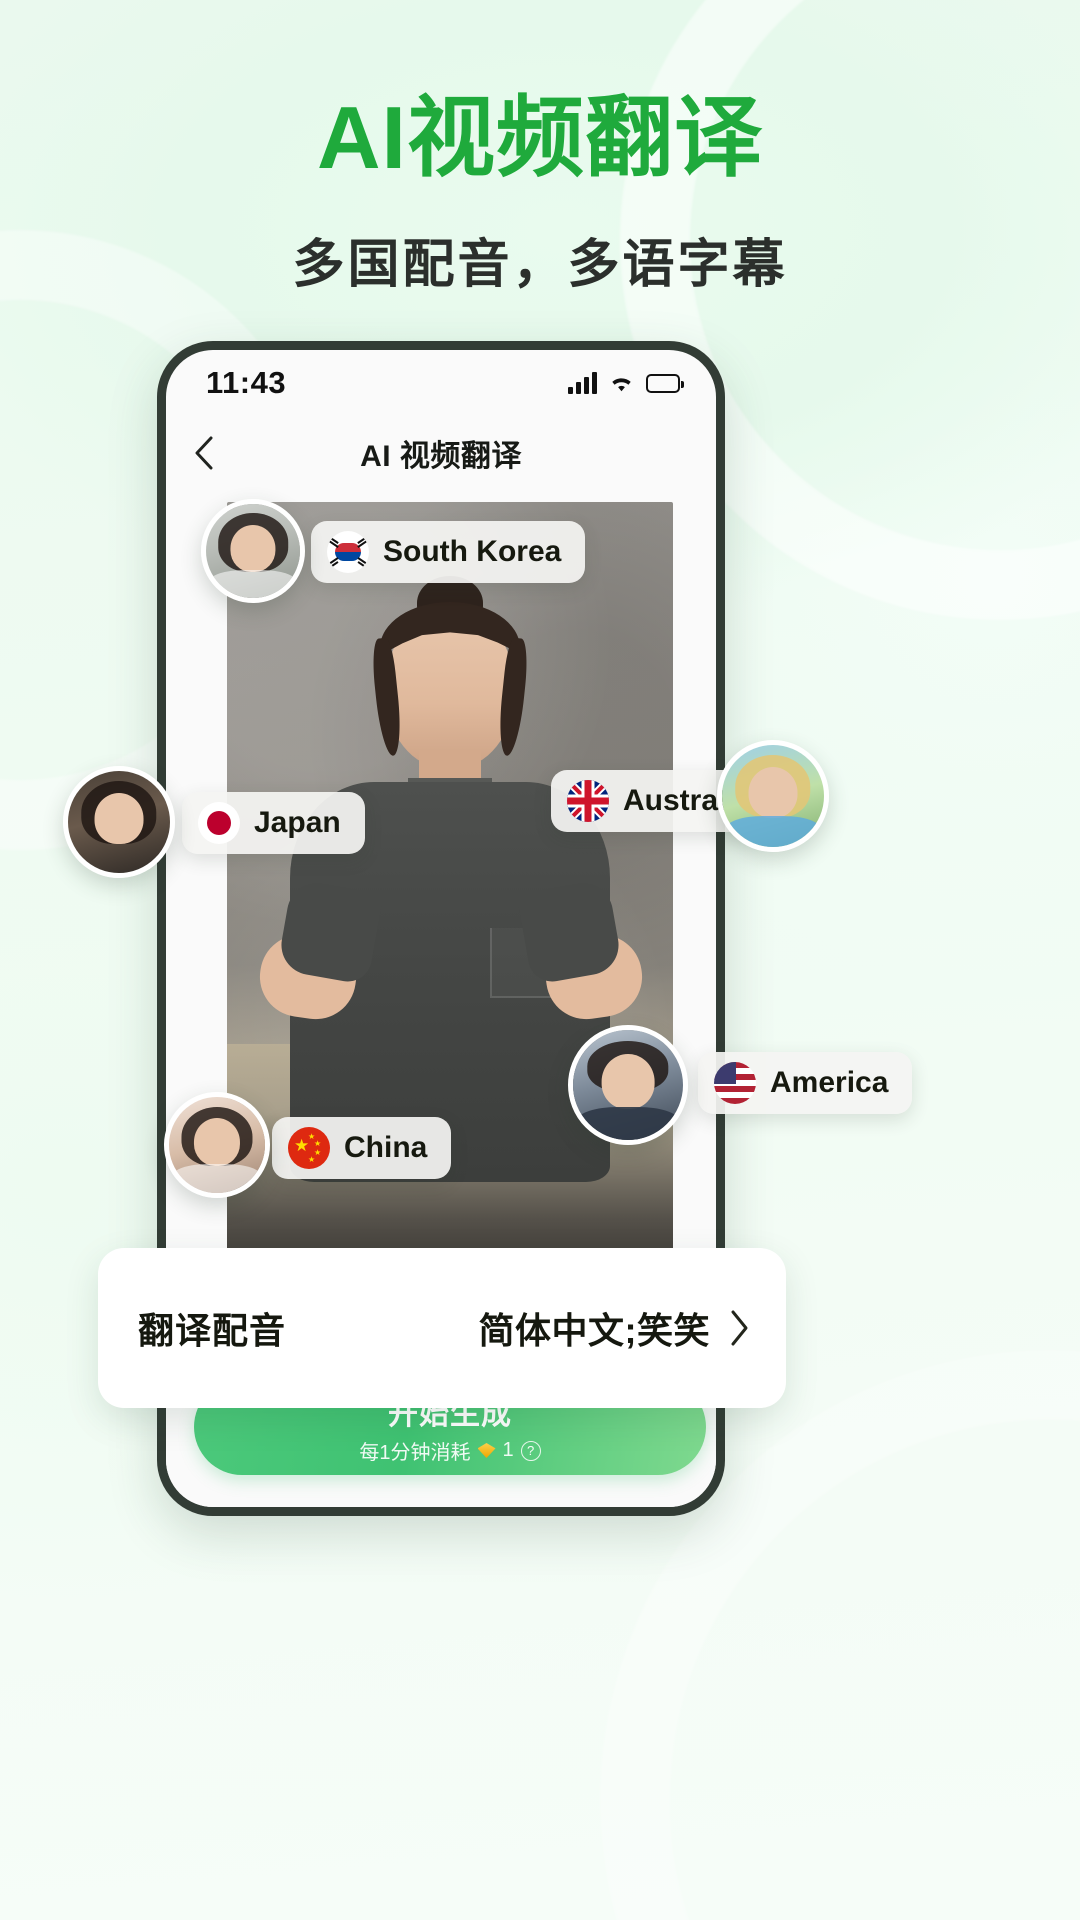  I want to click on status-bar: 11:43, so click(441, 383).